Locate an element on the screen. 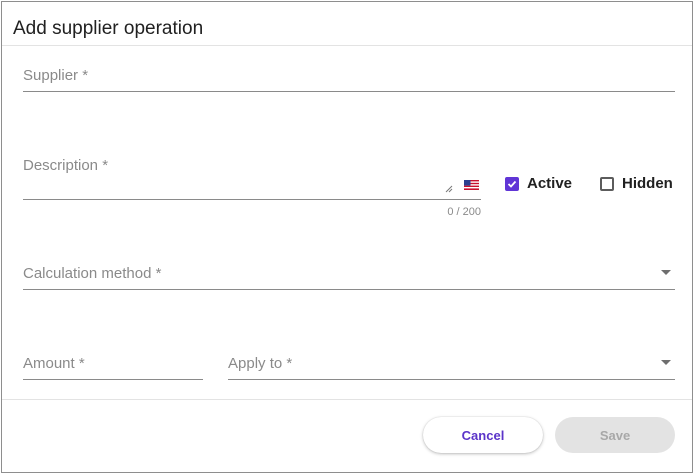  checkbox-unchecked-icon is located at coordinates (607, 183).